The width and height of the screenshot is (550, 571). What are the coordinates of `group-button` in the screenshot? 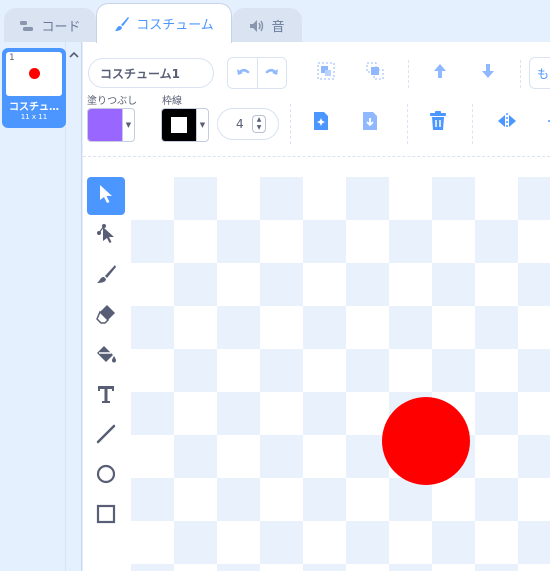 It's located at (326, 73).